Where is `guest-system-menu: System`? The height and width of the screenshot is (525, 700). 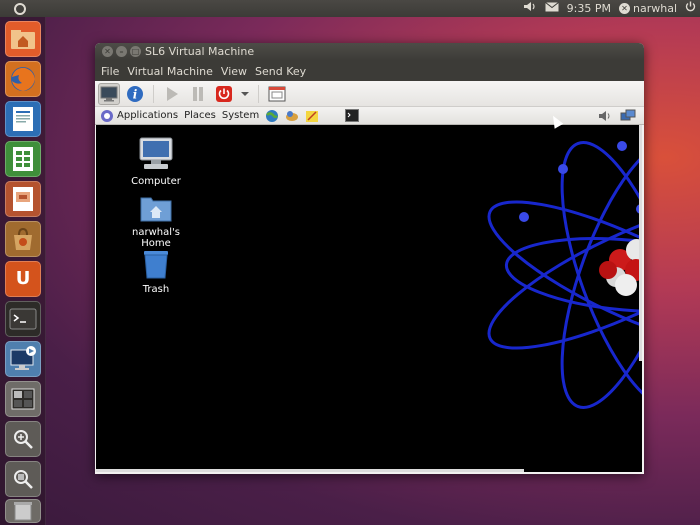
guest-system-menu: System is located at coordinates (240, 115).